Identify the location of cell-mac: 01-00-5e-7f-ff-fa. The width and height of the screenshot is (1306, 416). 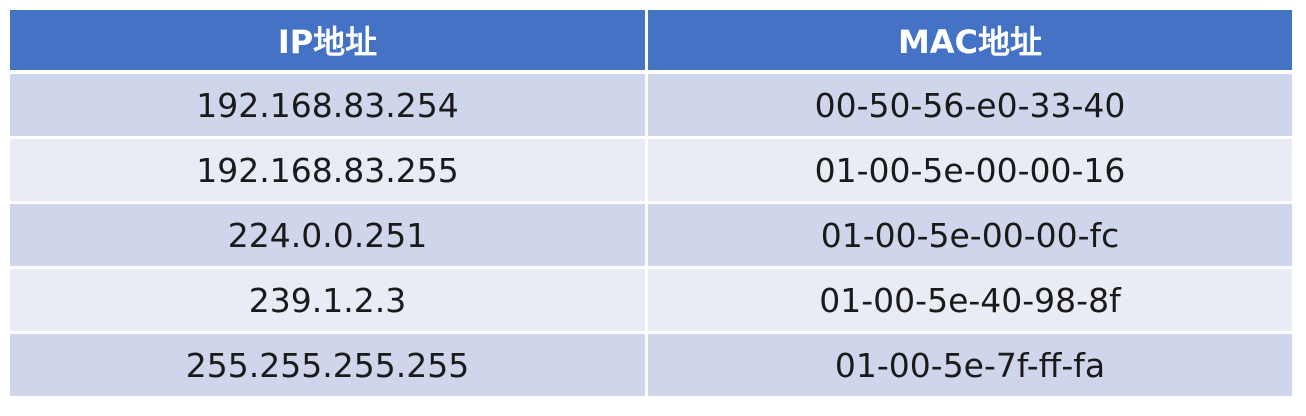
(970, 365).